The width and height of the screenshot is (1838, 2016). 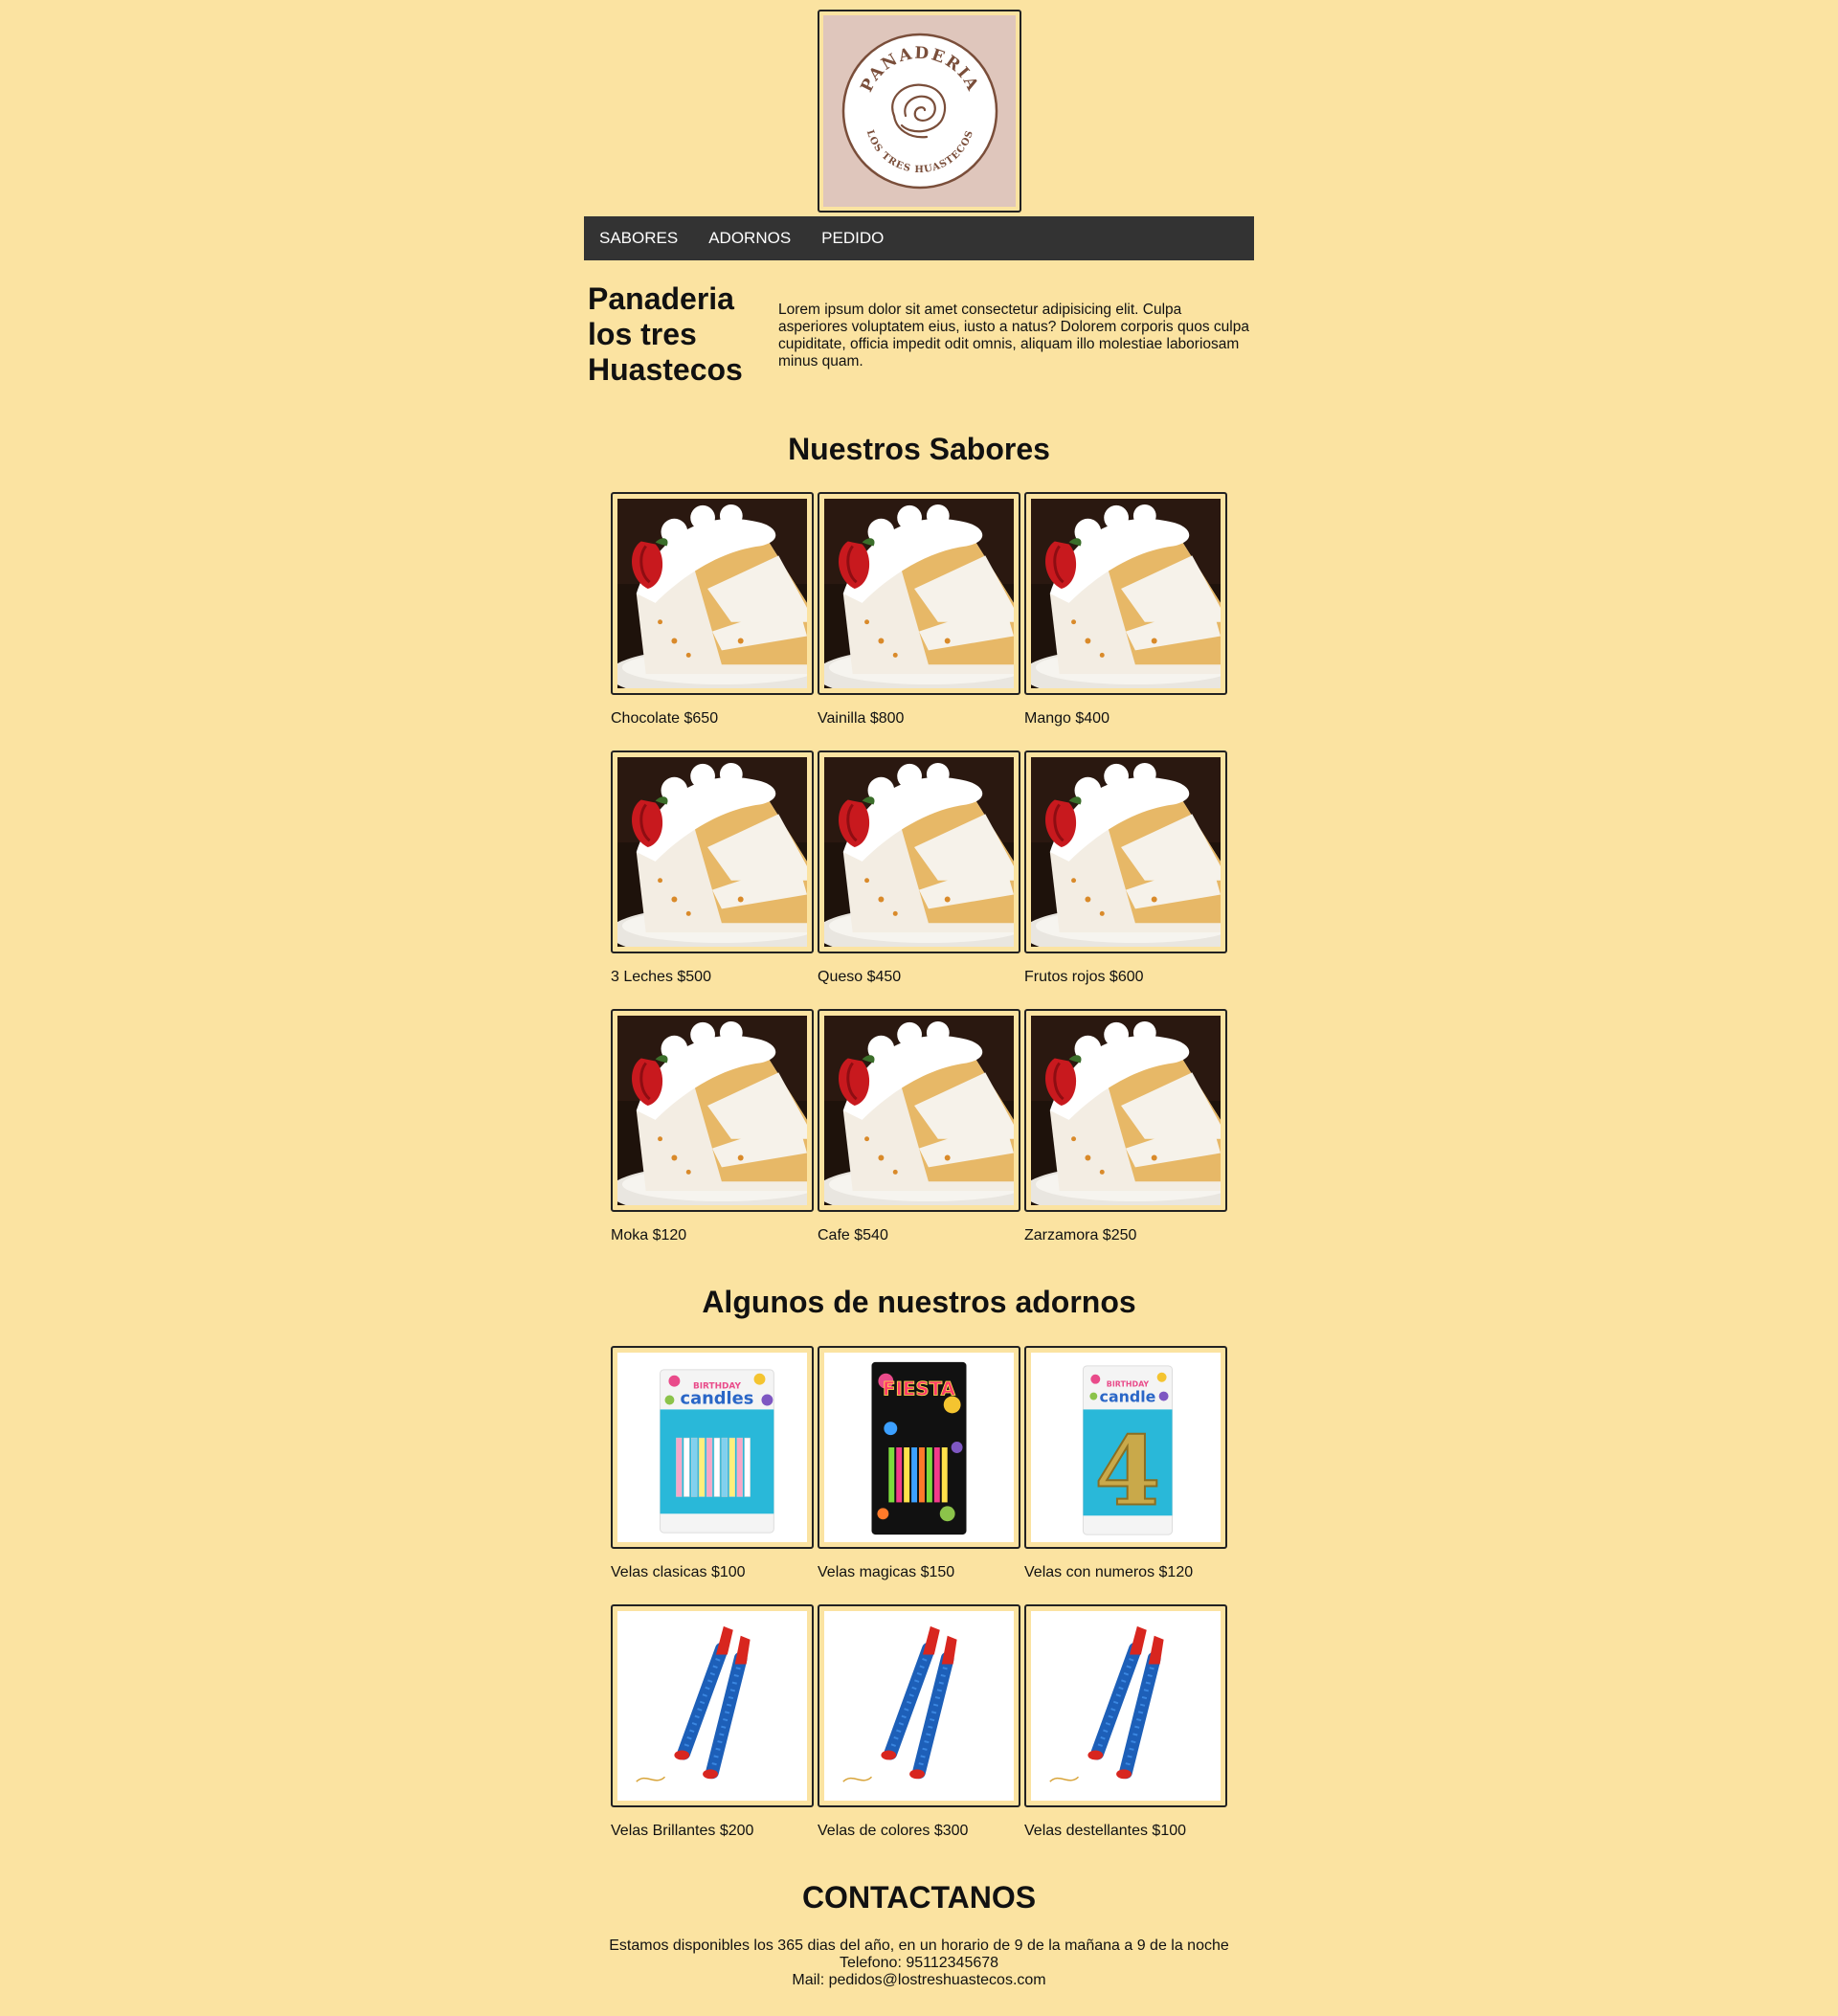 I want to click on decoration-image: BIRTHDAY candle 4, so click(x=1125, y=1448).